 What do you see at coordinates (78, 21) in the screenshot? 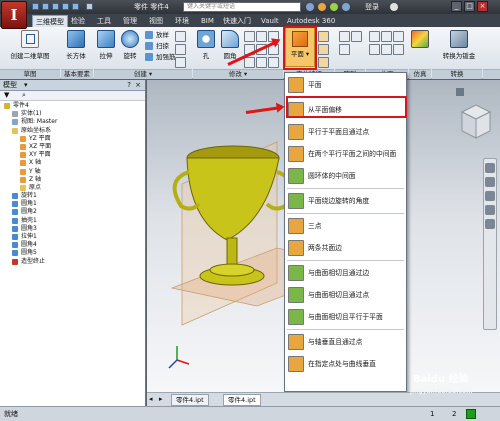
I see `tab-inspect: 检验` at bounding box center [78, 21].